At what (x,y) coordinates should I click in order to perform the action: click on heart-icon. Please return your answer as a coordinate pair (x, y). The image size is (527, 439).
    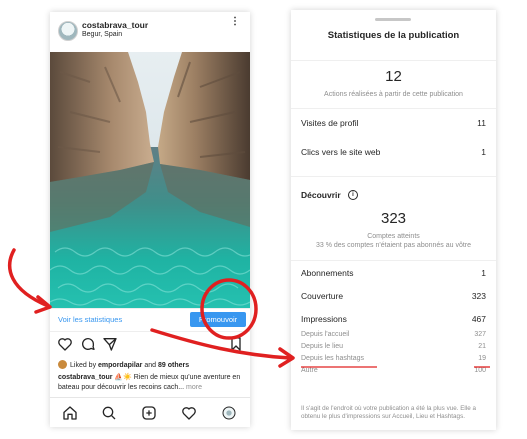
    Looking at the image, I should click on (65, 344).